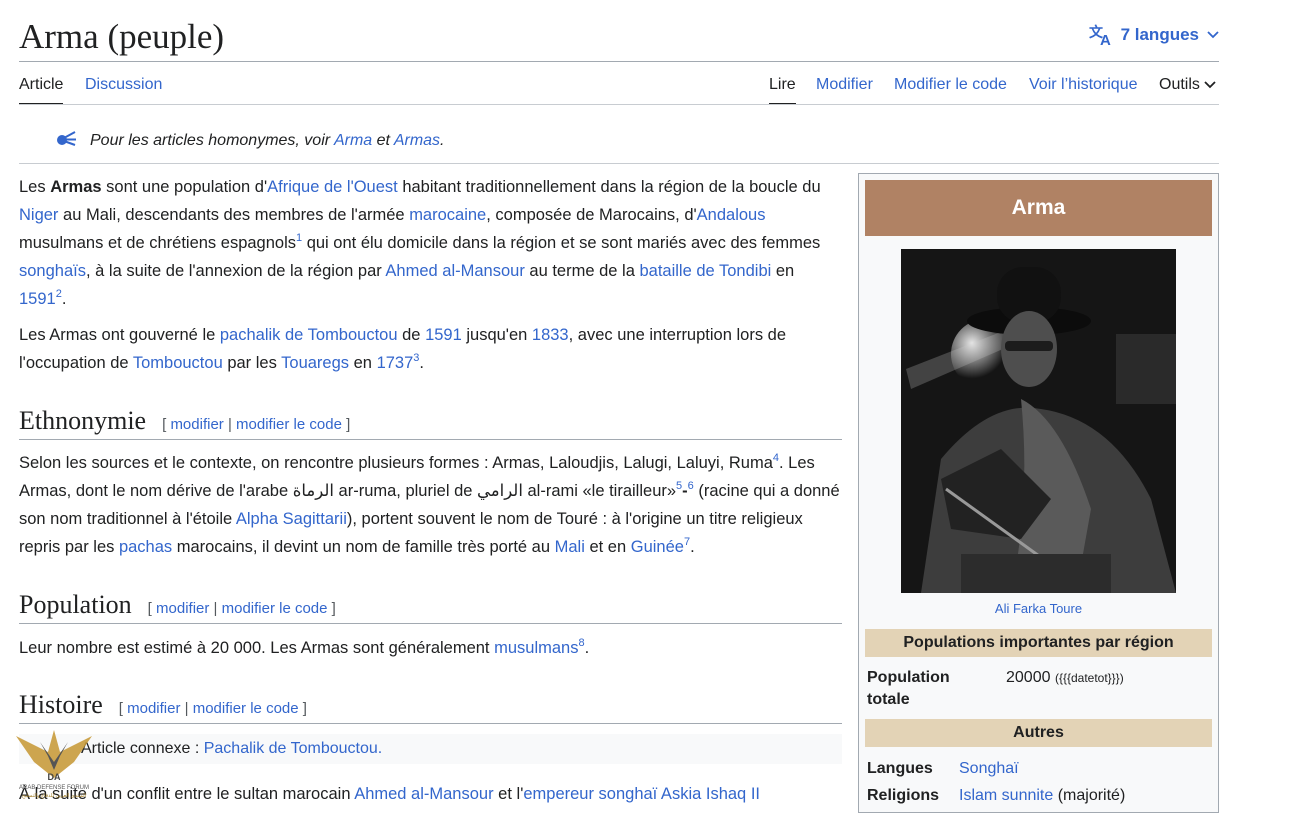 The width and height of the screenshot is (1307, 813). I want to click on svg-text: DA, so click(54, 777).